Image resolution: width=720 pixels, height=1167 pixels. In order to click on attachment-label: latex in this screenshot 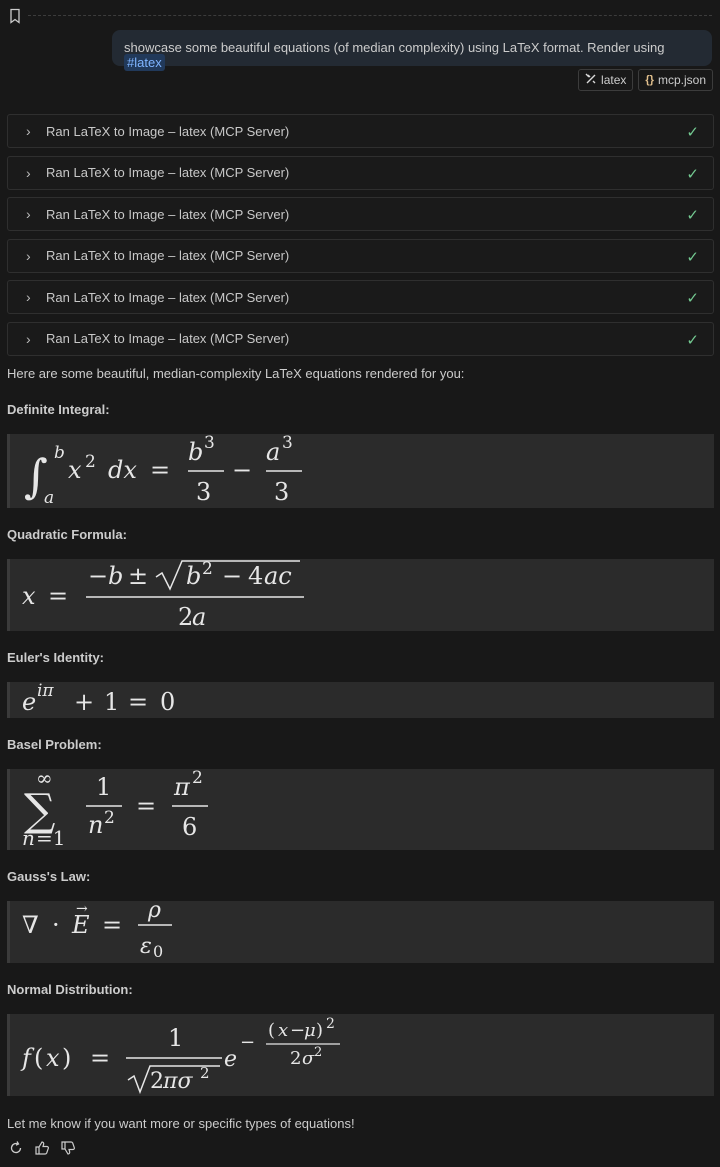, I will do `click(614, 80)`.